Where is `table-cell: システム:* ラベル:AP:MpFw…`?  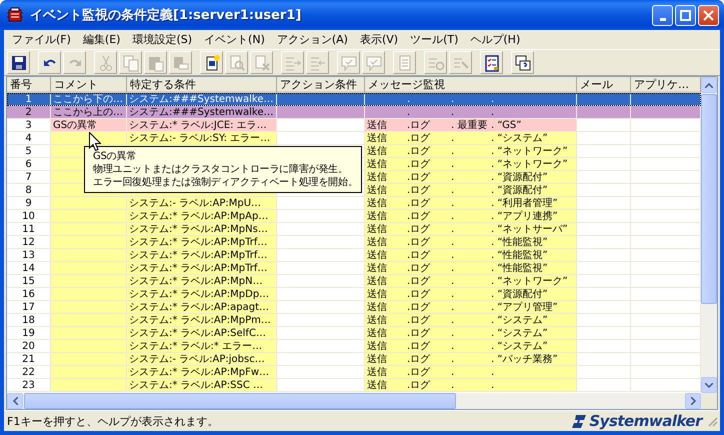 table-cell: システム:* ラベル:AP:MpFw… is located at coordinates (202, 372).